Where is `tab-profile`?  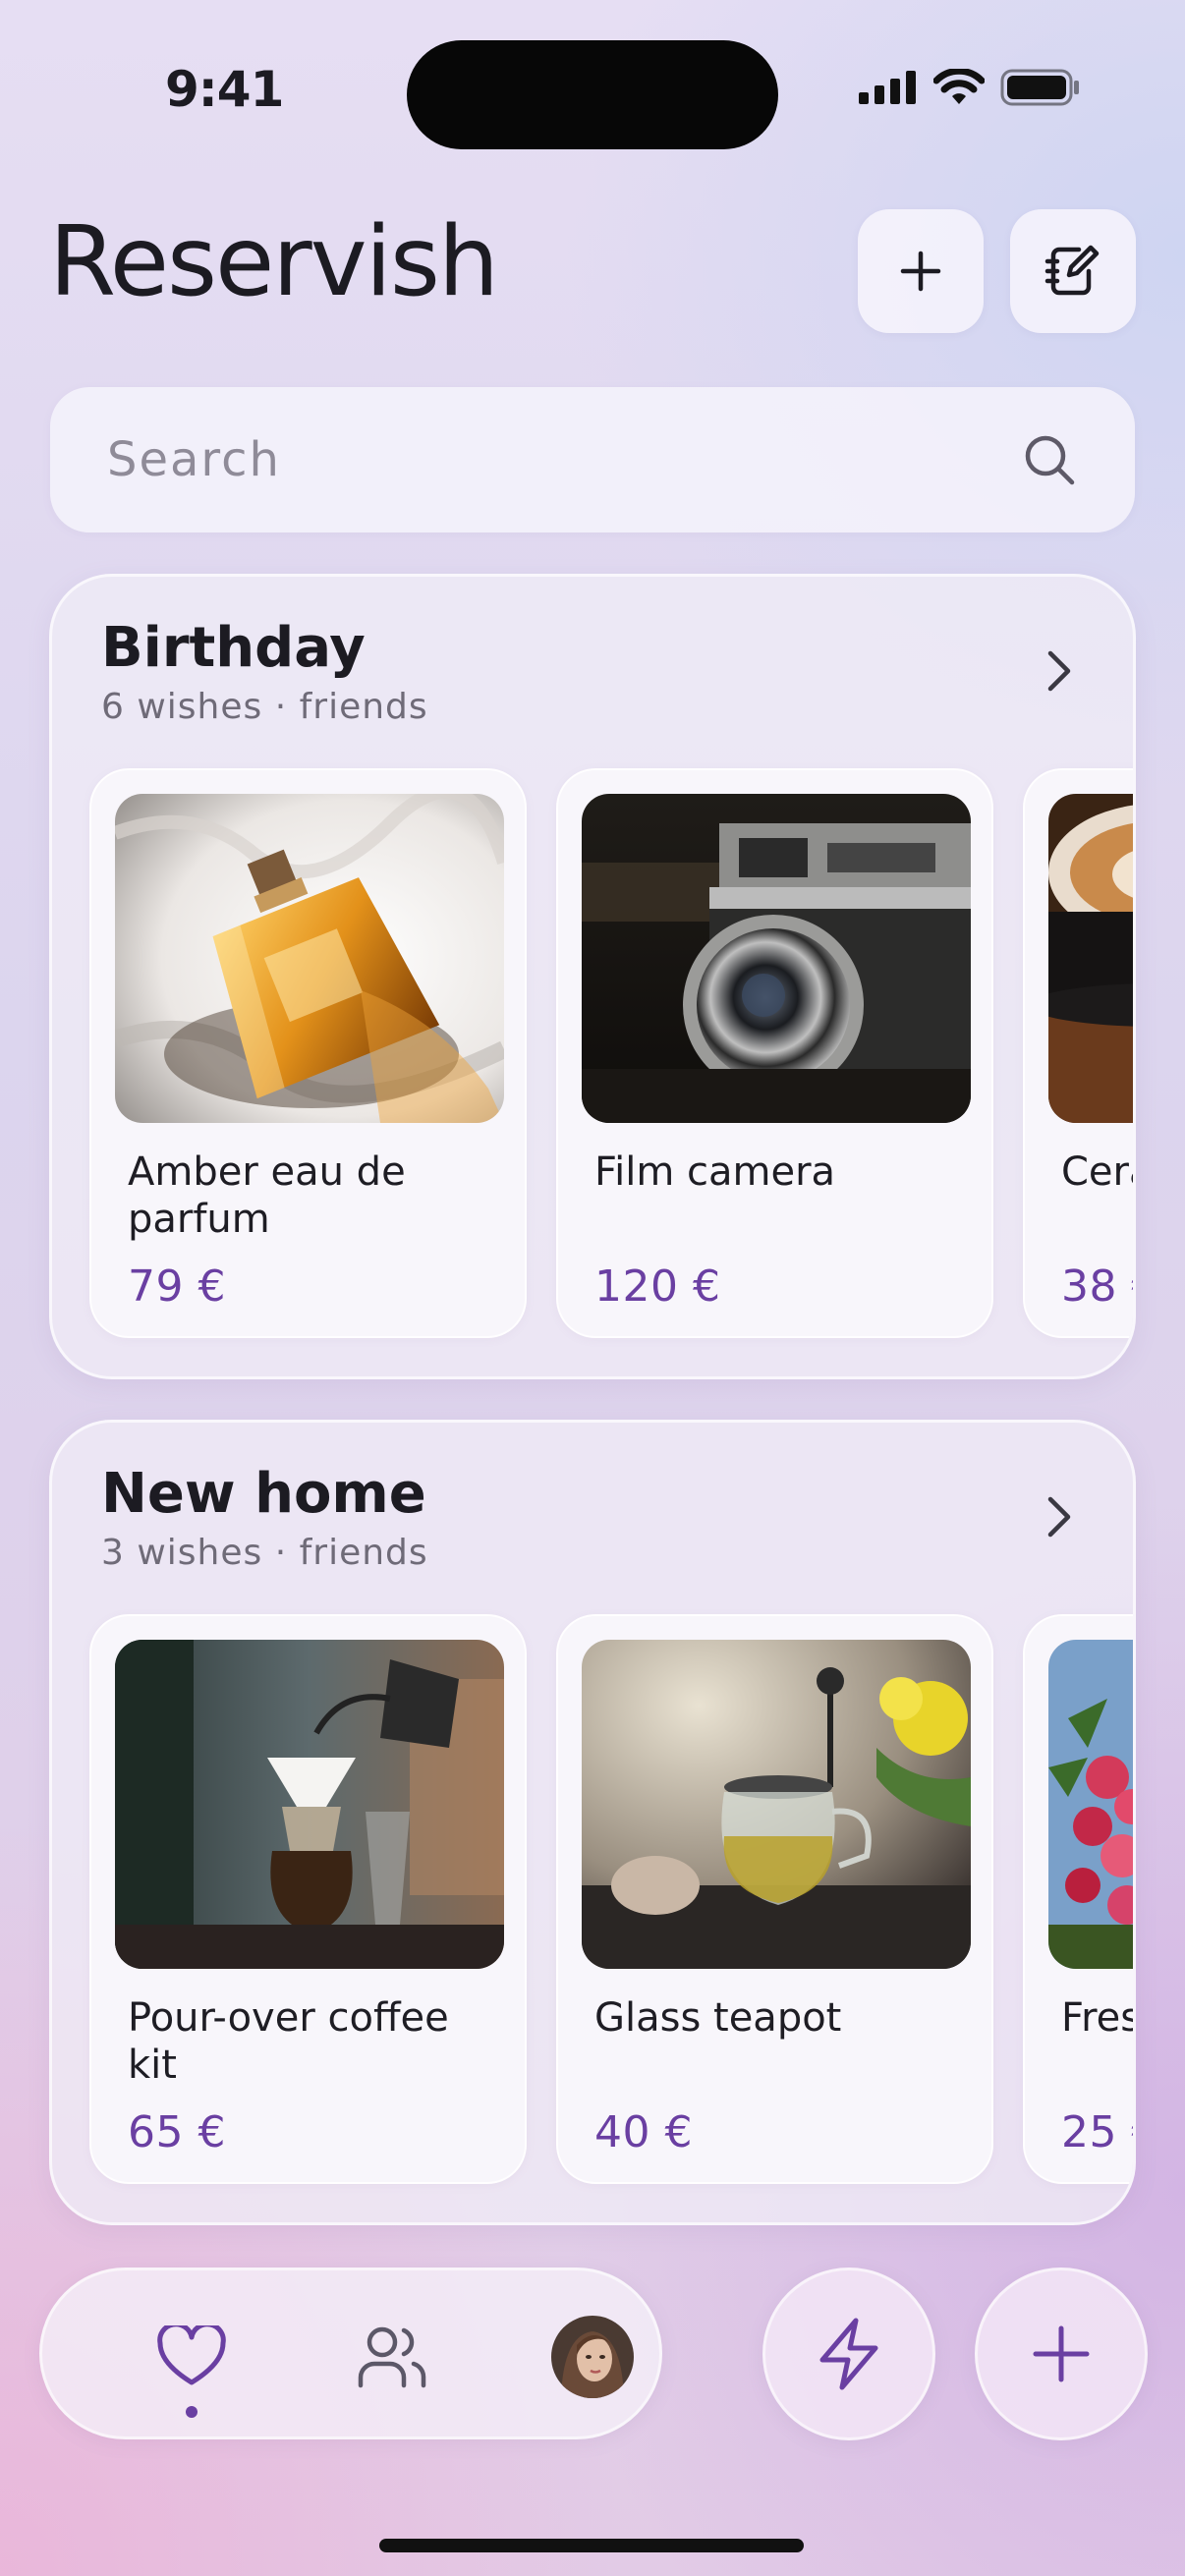
tab-profile is located at coordinates (592, 2356).